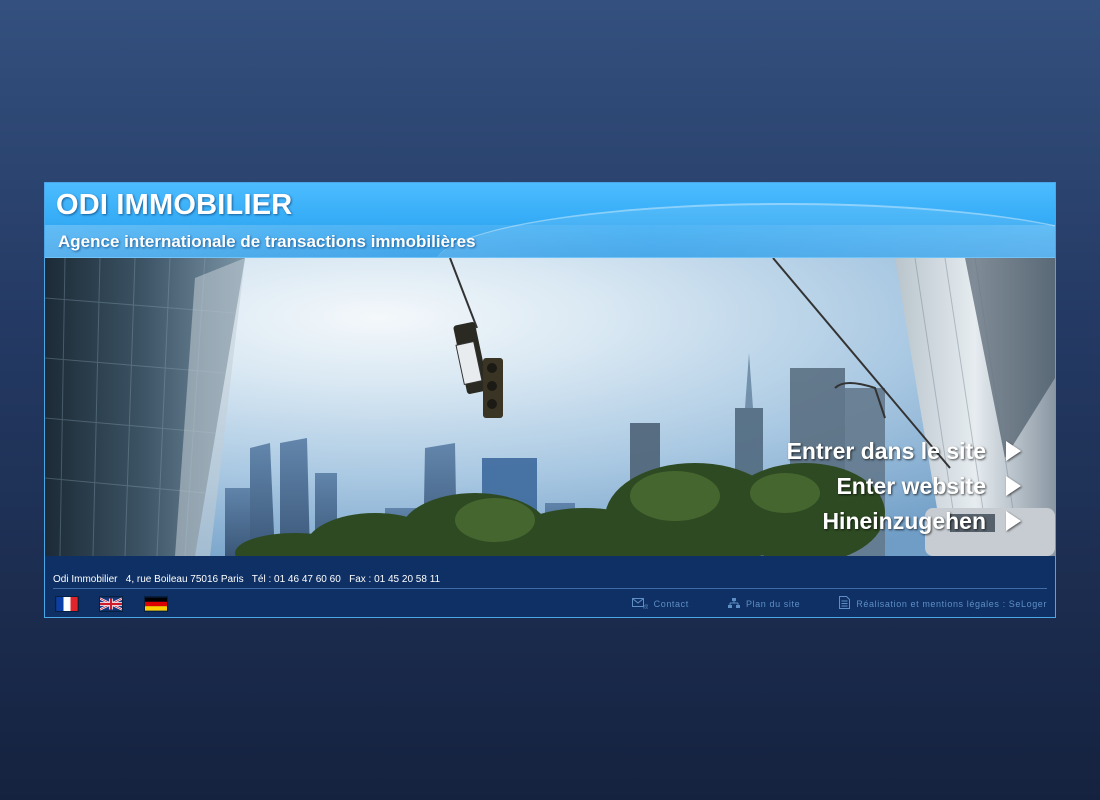 The image size is (1100, 800). I want to click on enter-site-en-link: Enter website, so click(904, 490).